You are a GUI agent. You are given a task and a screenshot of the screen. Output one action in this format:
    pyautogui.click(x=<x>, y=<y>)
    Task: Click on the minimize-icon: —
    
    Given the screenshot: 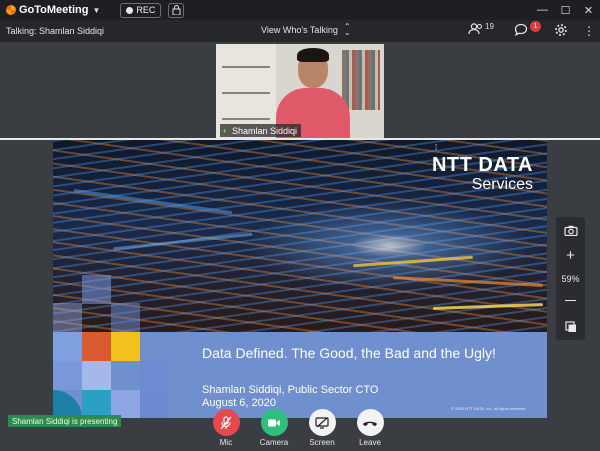 What is the action you would take?
    pyautogui.click(x=542, y=10)
    